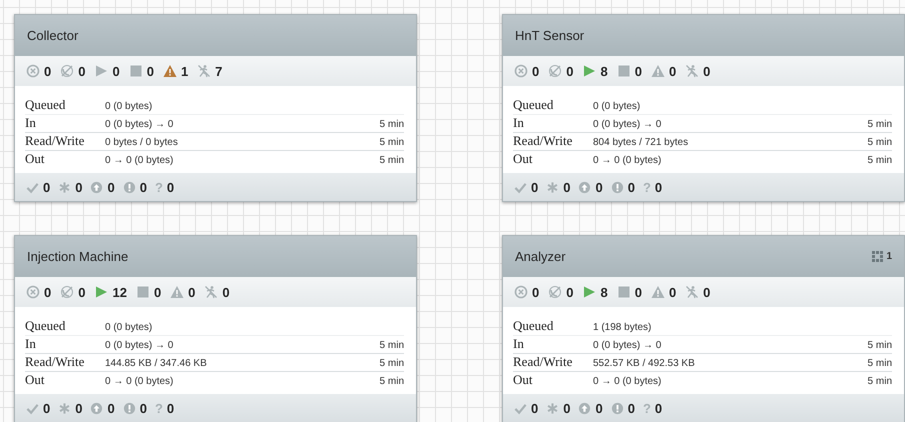 Image resolution: width=905 pixels, height=422 pixels. Describe the element at coordinates (77, 256) in the screenshot. I see `group-title: Injection Machine` at that location.